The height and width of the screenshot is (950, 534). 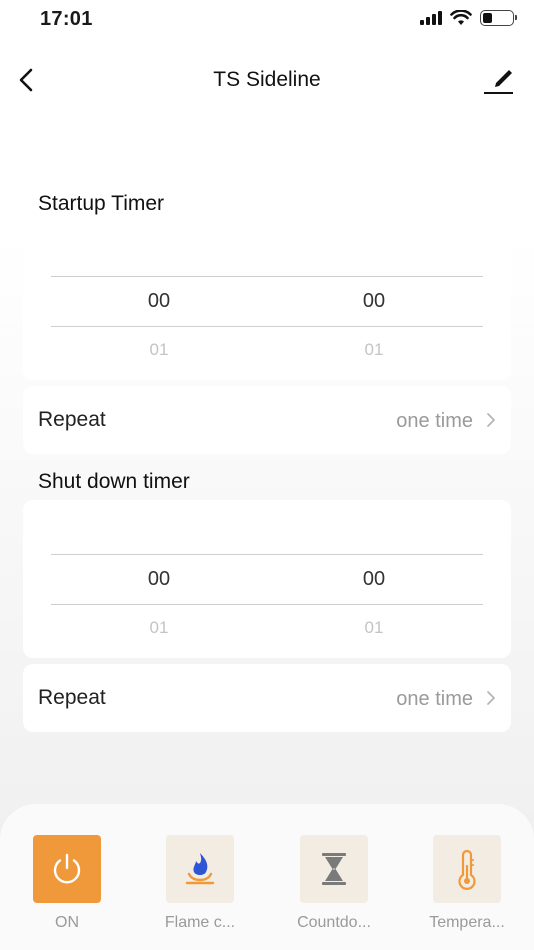 I want to click on tab-temperature-button, so click(x=467, y=869).